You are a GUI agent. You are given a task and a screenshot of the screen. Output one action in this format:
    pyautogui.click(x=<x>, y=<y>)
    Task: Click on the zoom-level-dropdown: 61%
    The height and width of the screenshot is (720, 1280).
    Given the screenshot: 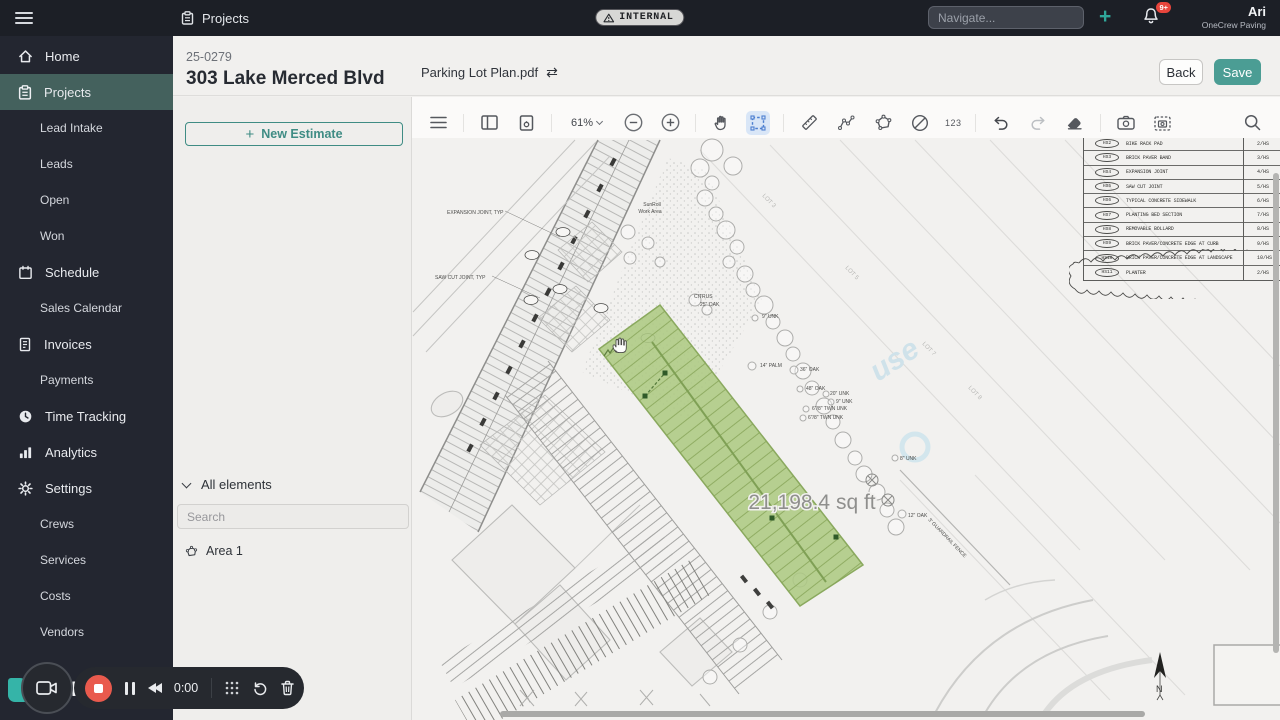 What is the action you would take?
    pyautogui.click(x=586, y=123)
    